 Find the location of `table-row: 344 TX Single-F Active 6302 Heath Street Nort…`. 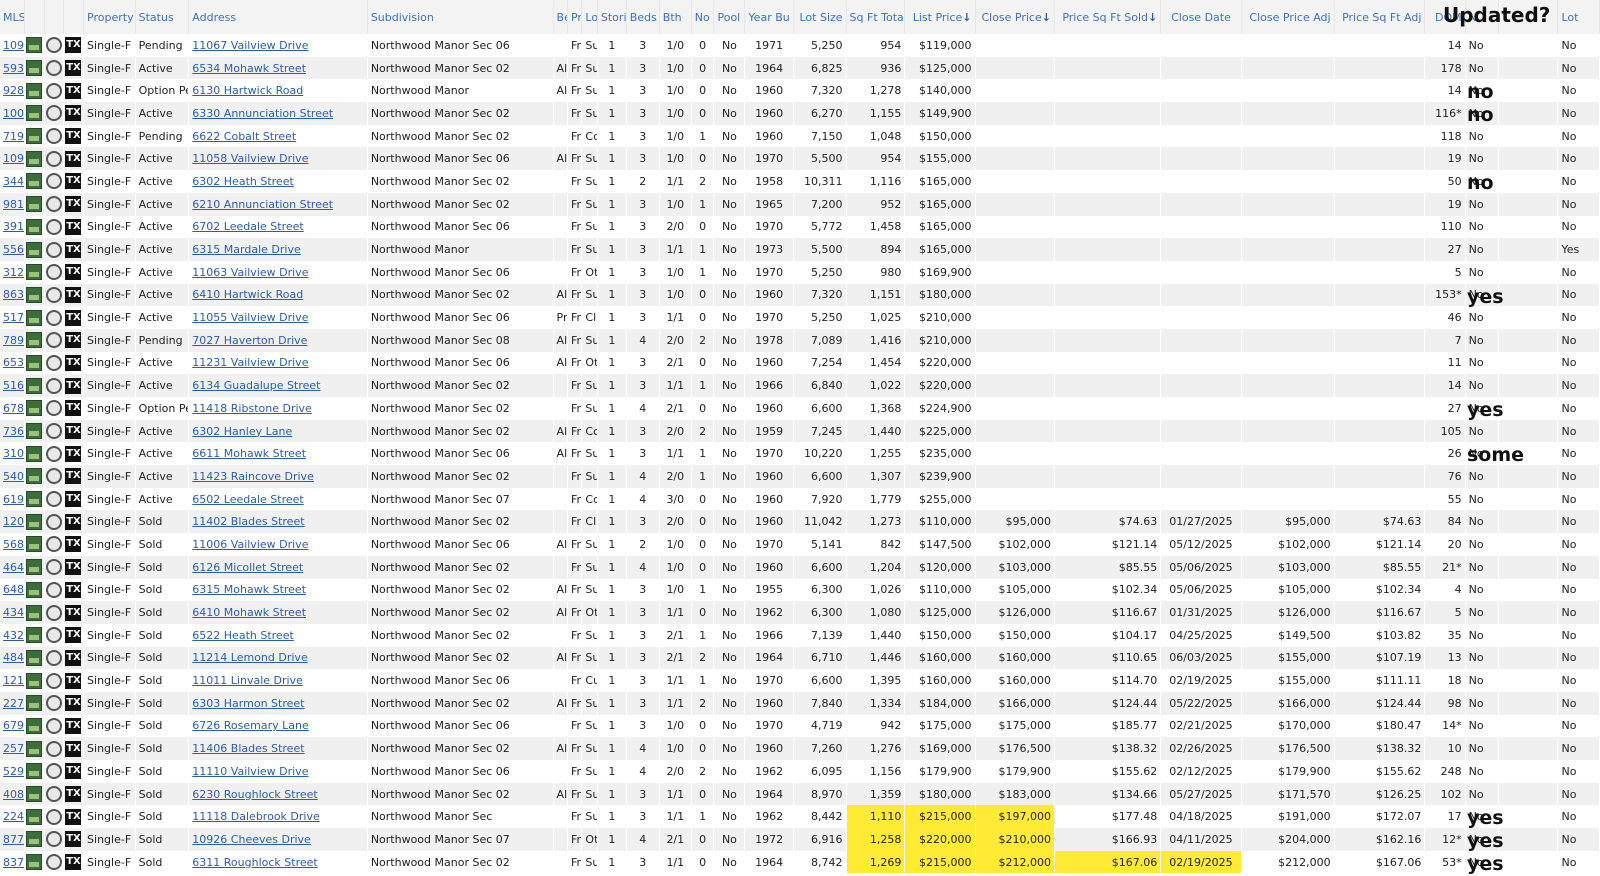

table-row: 344 TX Single-F Active 6302 Heath Street Nort… is located at coordinates (800, 181).